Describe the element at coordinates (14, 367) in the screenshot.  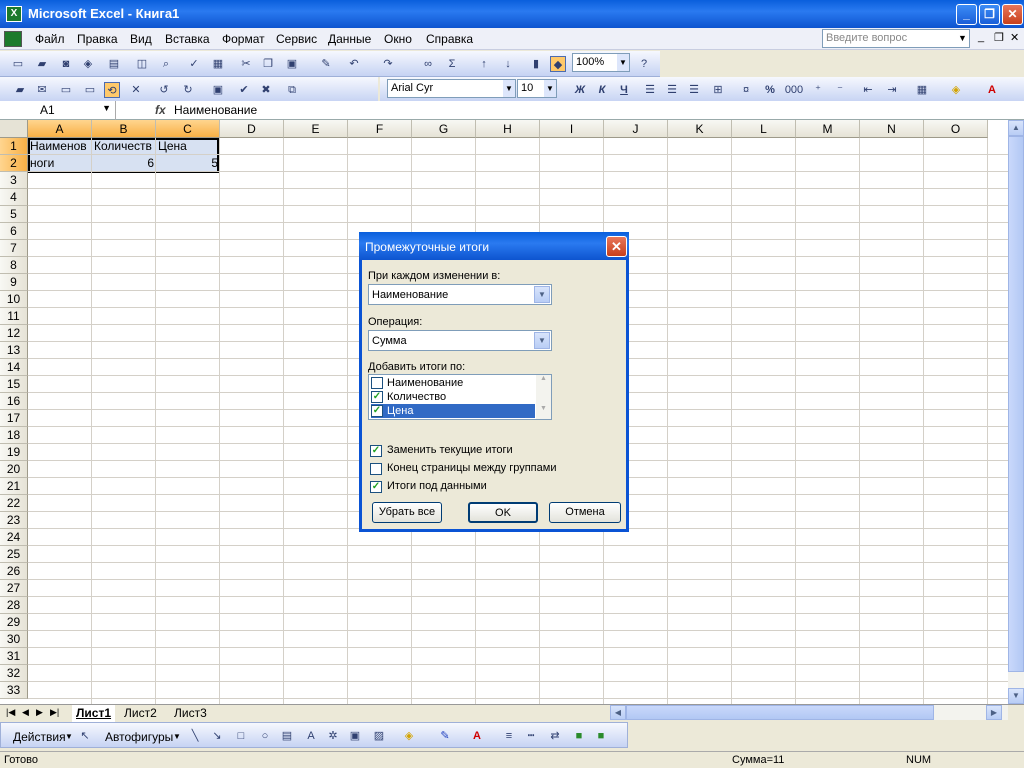
I see `row-header-14: 14` at that location.